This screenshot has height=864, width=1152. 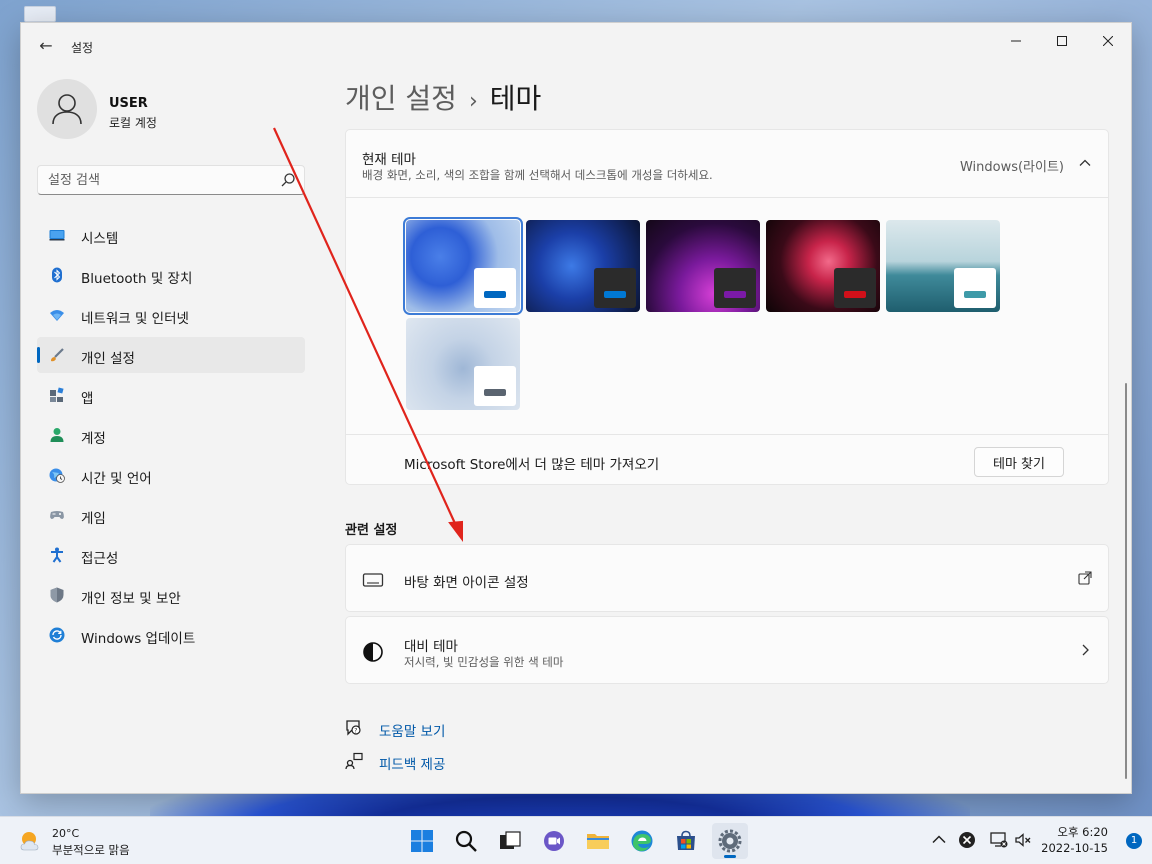 I want to click on sidebar-item-personalization: 개인 설정, so click(x=171, y=355).